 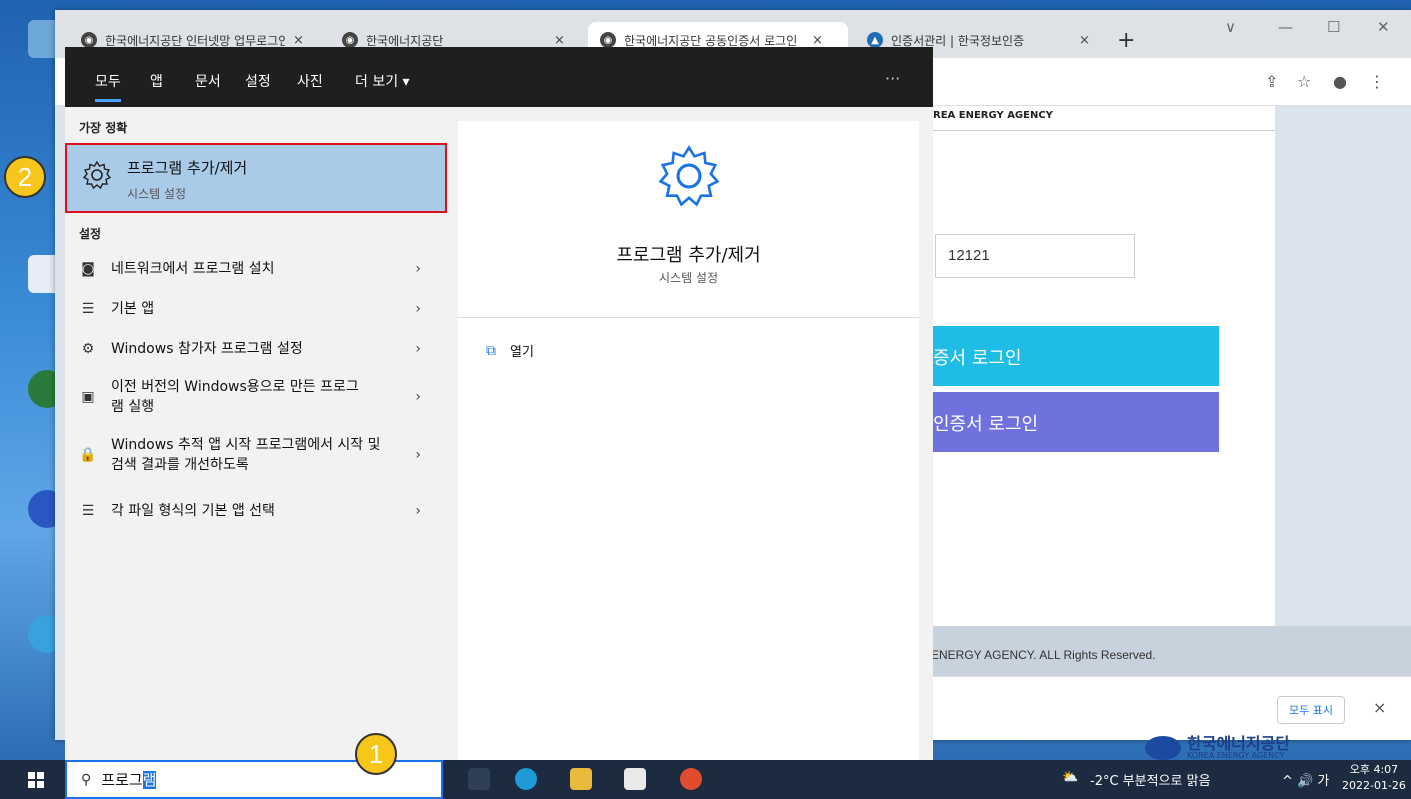 I want to click on tab-title: 한국에너지공단, so click(x=405, y=40).